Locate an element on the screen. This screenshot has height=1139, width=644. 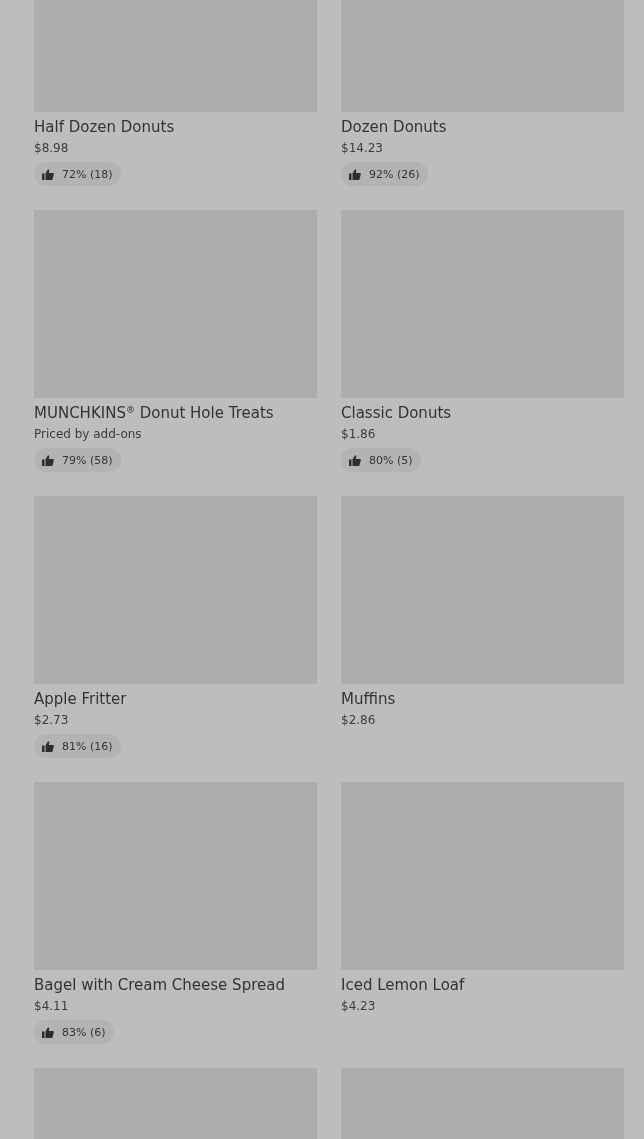
item-price: $4.11 is located at coordinates (51, 1006).